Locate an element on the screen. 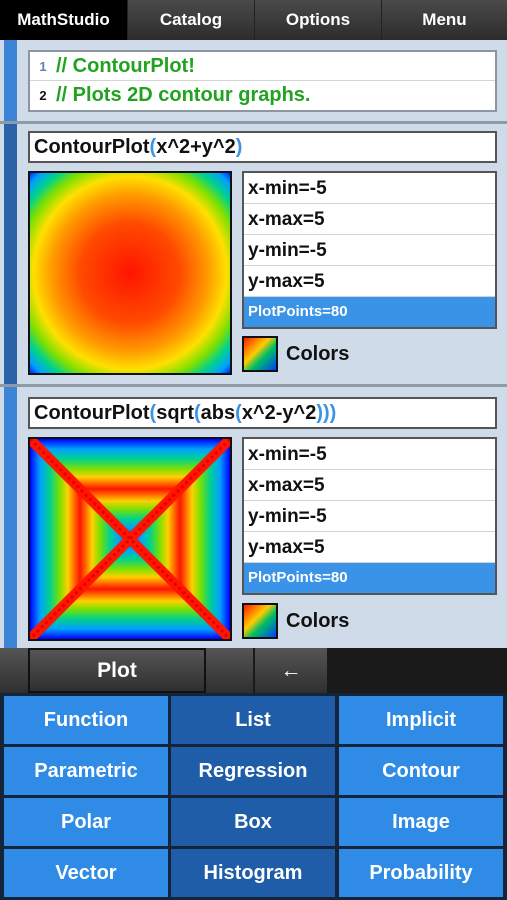 The image size is (507, 900). tab-mathstudio: MathStudio is located at coordinates (64, 20).